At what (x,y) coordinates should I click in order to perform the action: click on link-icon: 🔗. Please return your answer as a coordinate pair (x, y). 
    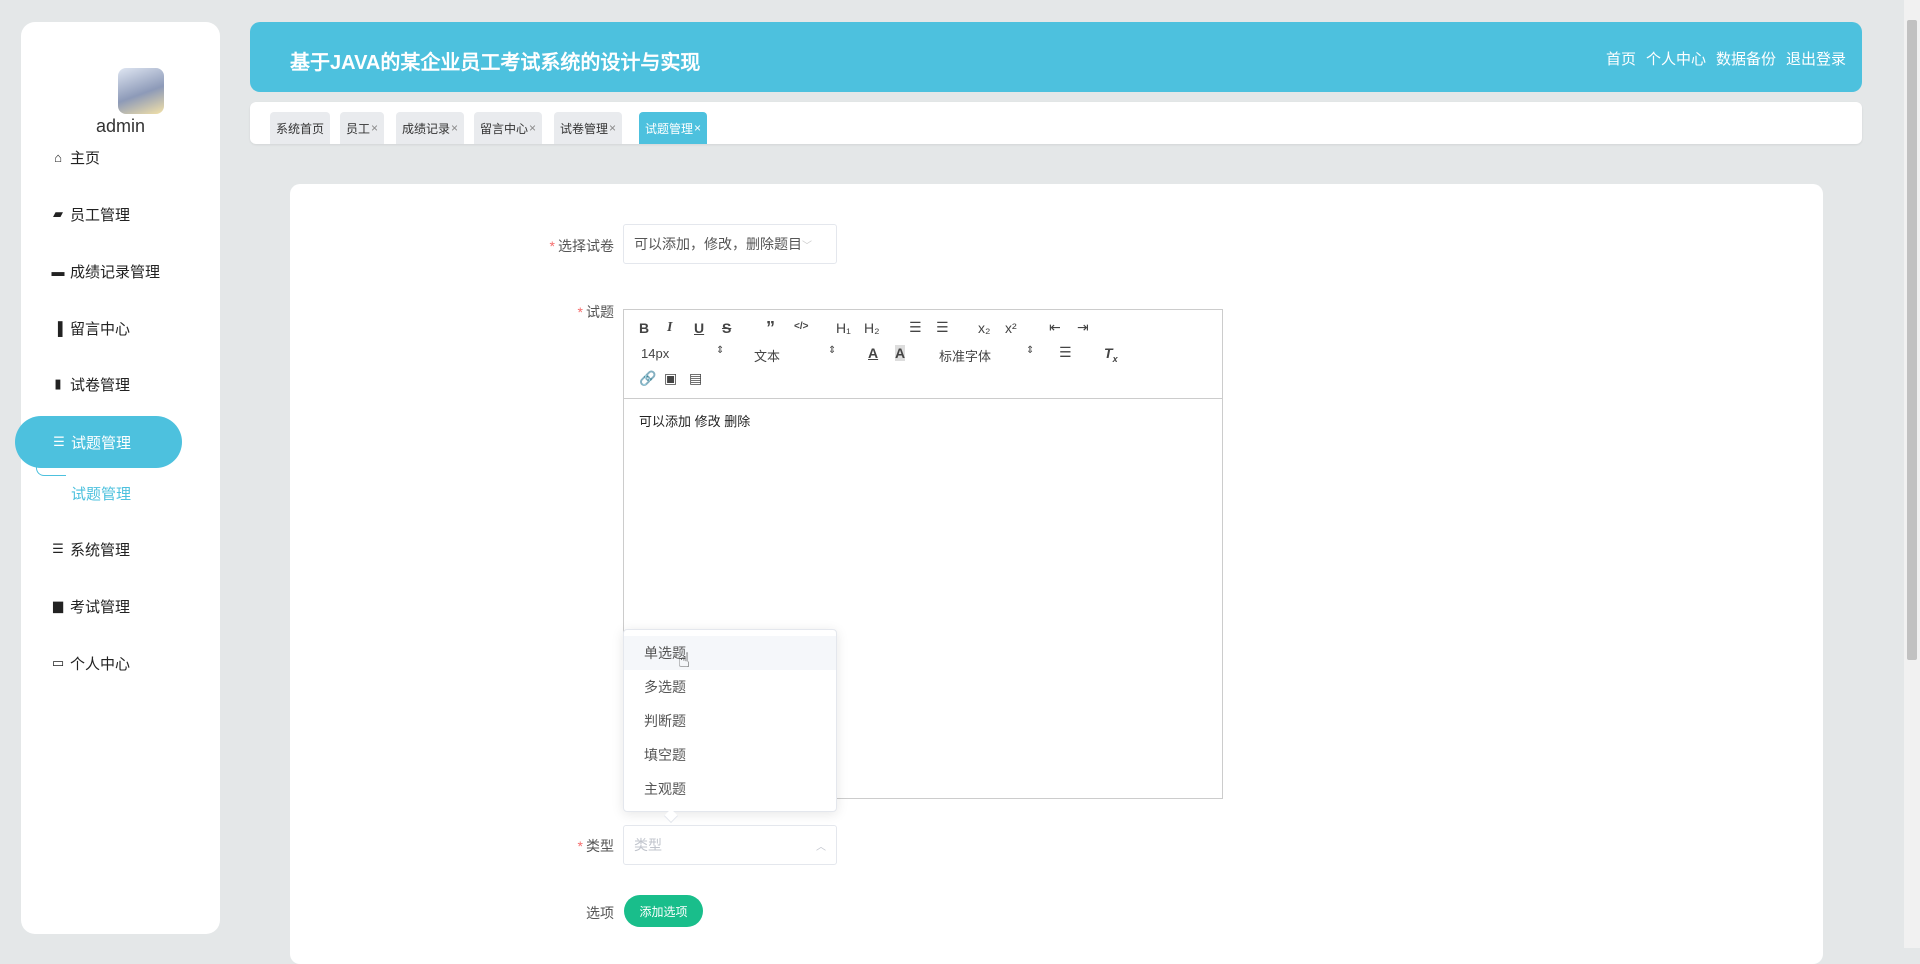
    Looking at the image, I should click on (647, 378).